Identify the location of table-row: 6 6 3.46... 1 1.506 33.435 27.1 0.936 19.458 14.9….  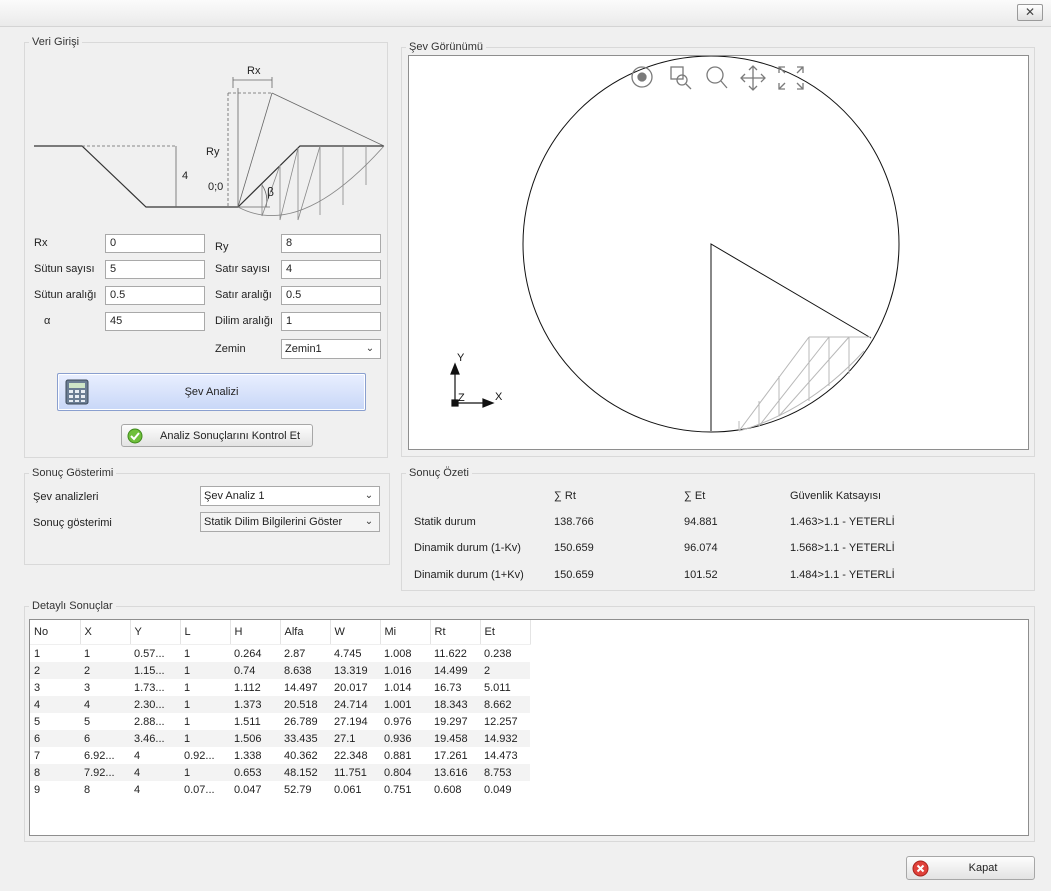
(280, 738).